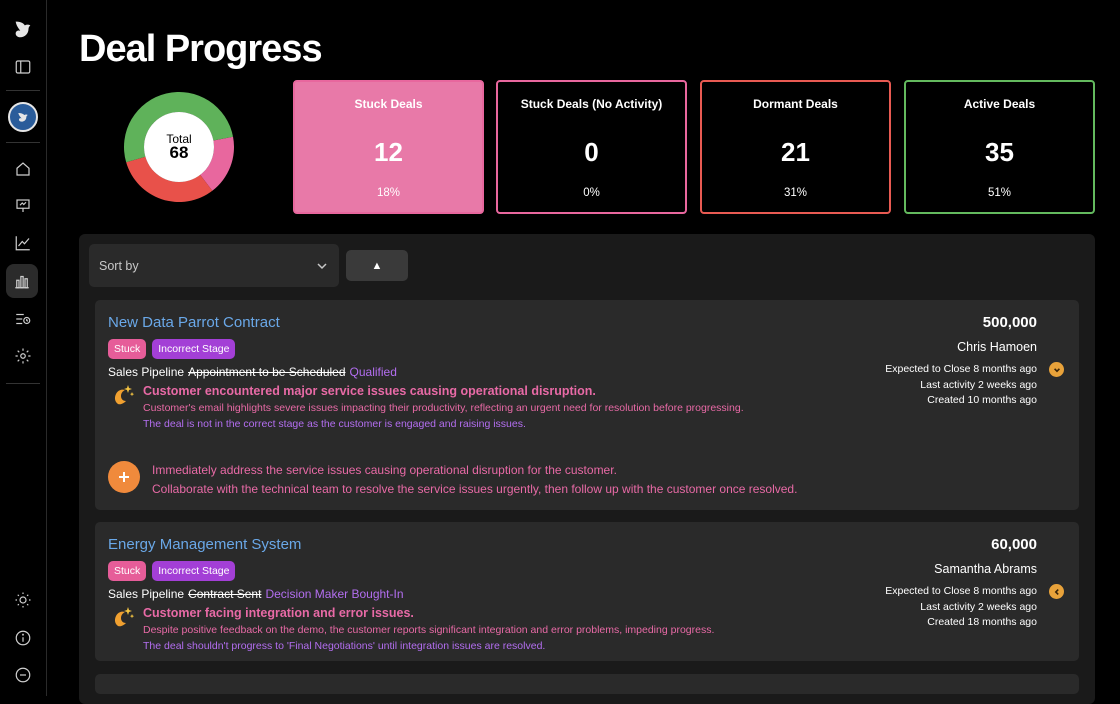 The height and width of the screenshot is (704, 1120). I want to click on stat-percent: 0%, so click(591, 193).